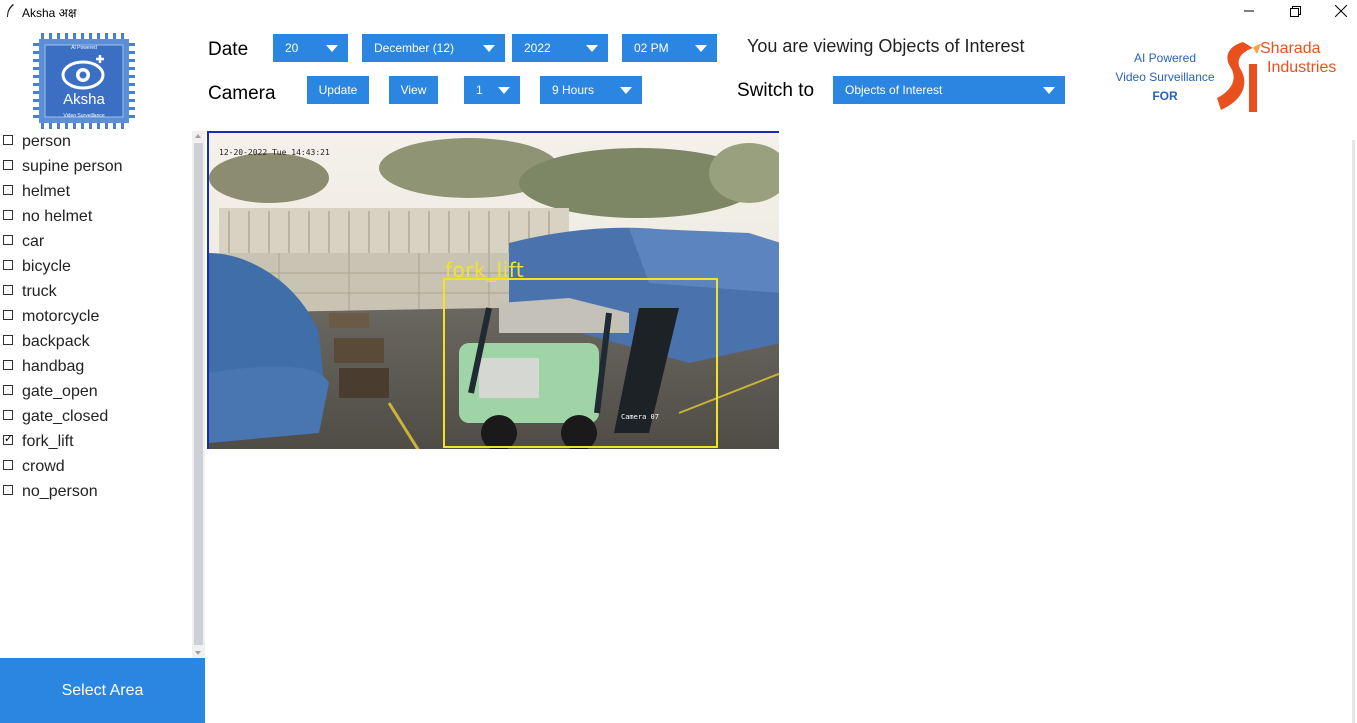  I want to click on select-area-button: Select Area, so click(102, 690).